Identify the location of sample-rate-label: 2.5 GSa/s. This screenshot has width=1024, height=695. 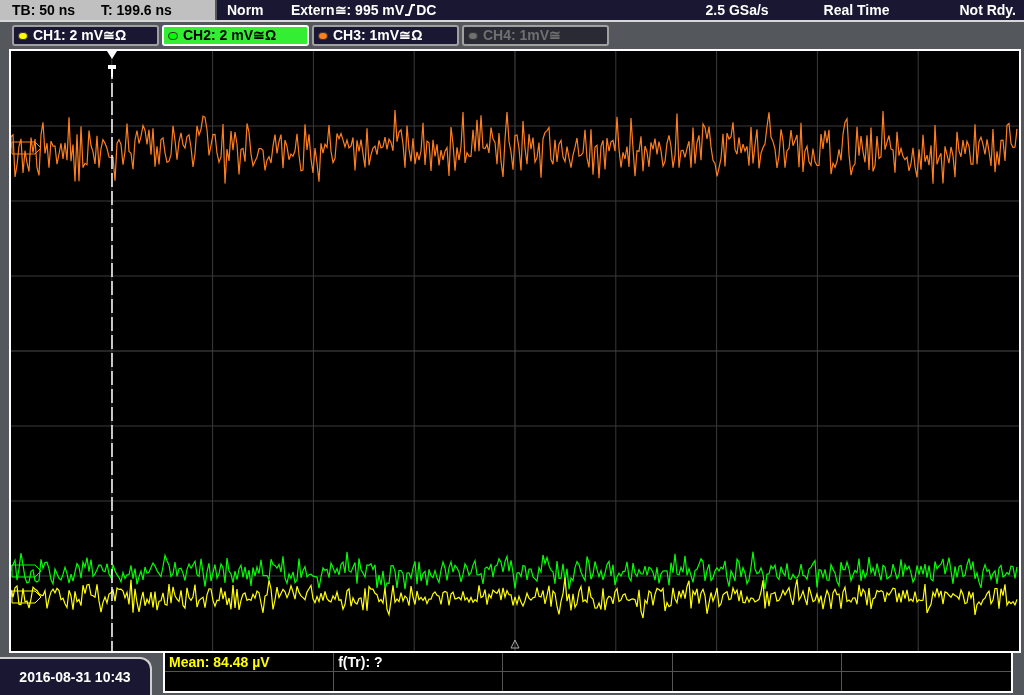
(737, 10).